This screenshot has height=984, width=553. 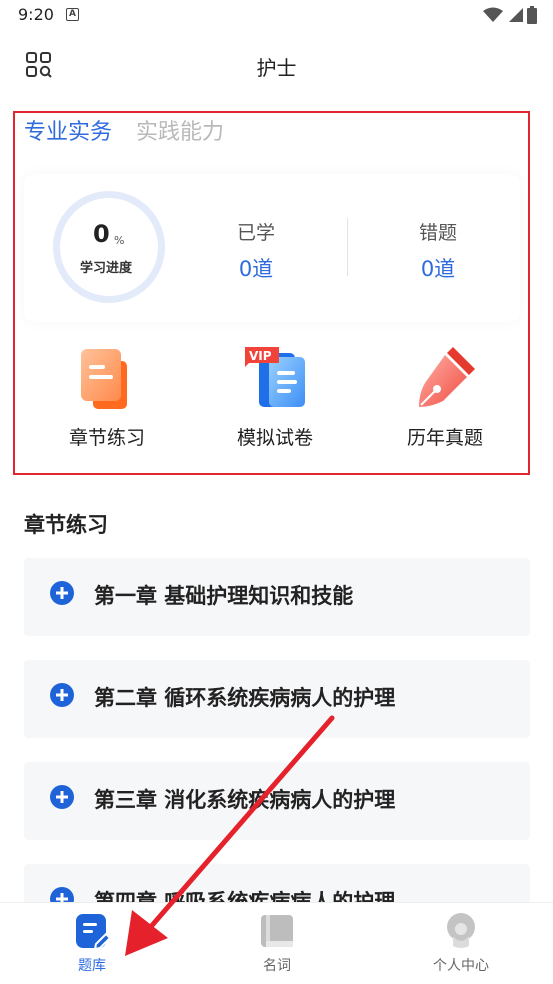 I want to click on chapter-practice-button: 章节练习, so click(x=107, y=397).